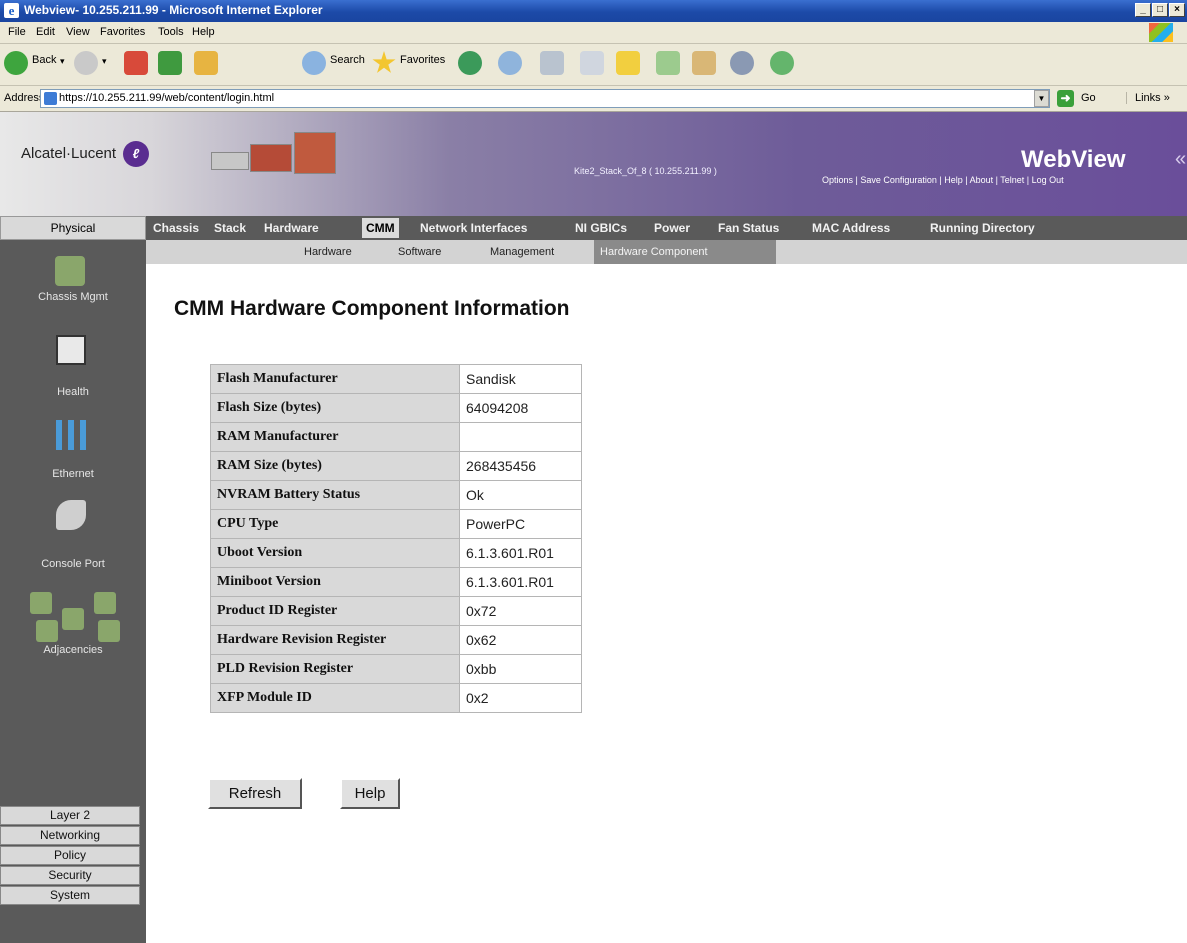  Describe the element at coordinates (70, 875) in the screenshot. I see `sidebar-security-button: Security` at that location.